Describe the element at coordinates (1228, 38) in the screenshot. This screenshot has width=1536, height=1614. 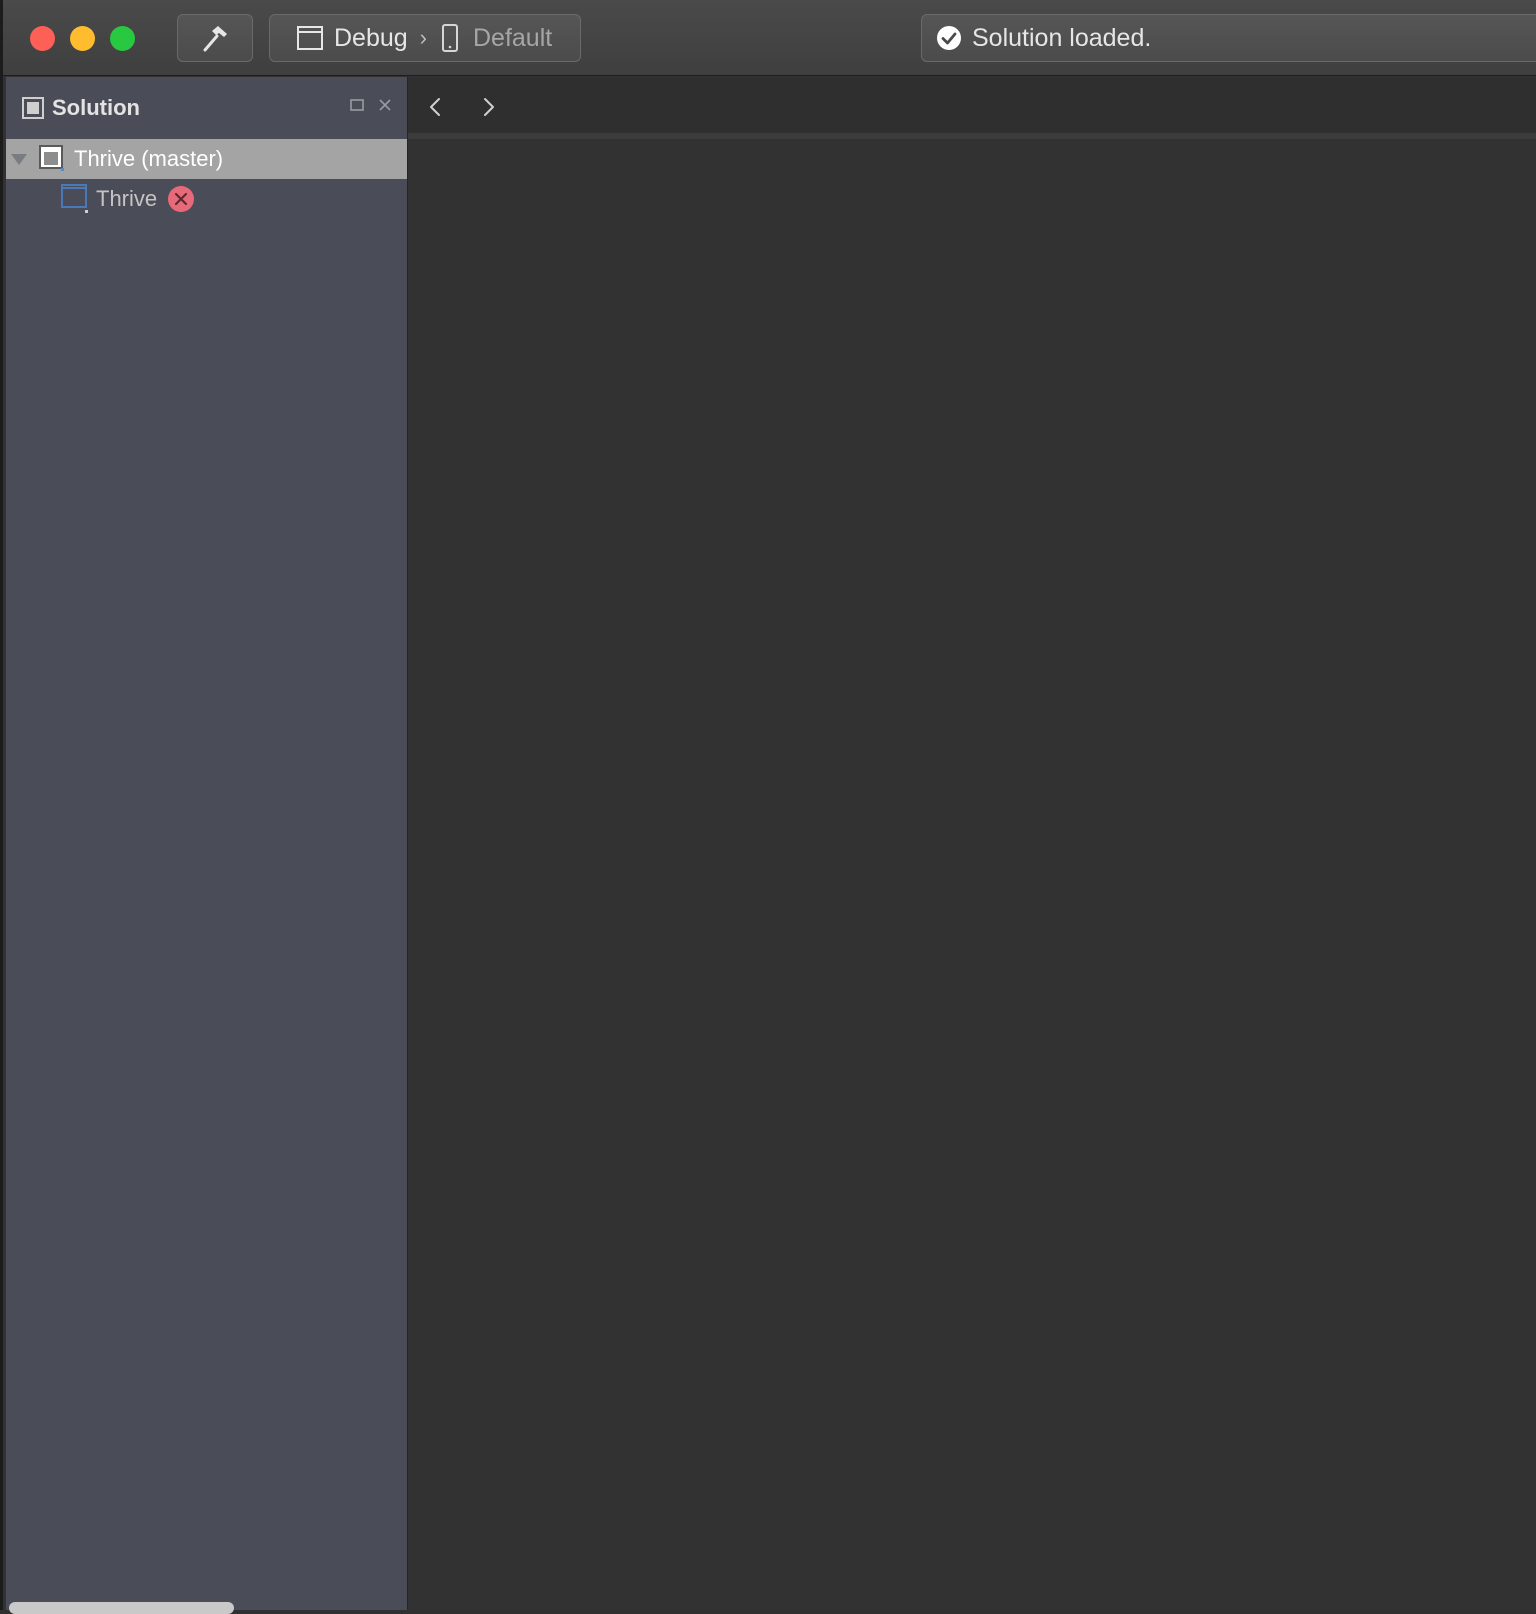
I see `status-bar: Solution loaded.` at that location.